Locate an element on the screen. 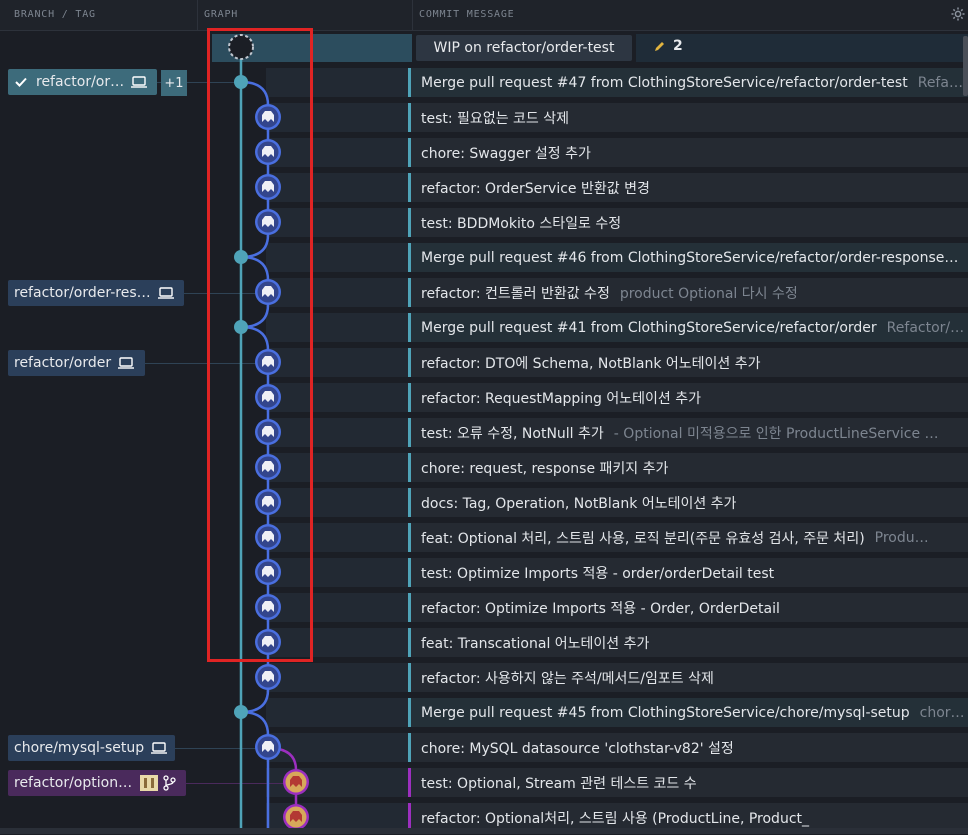 The width and height of the screenshot is (968, 835). commit-graph is located at coordinates (268, 434).